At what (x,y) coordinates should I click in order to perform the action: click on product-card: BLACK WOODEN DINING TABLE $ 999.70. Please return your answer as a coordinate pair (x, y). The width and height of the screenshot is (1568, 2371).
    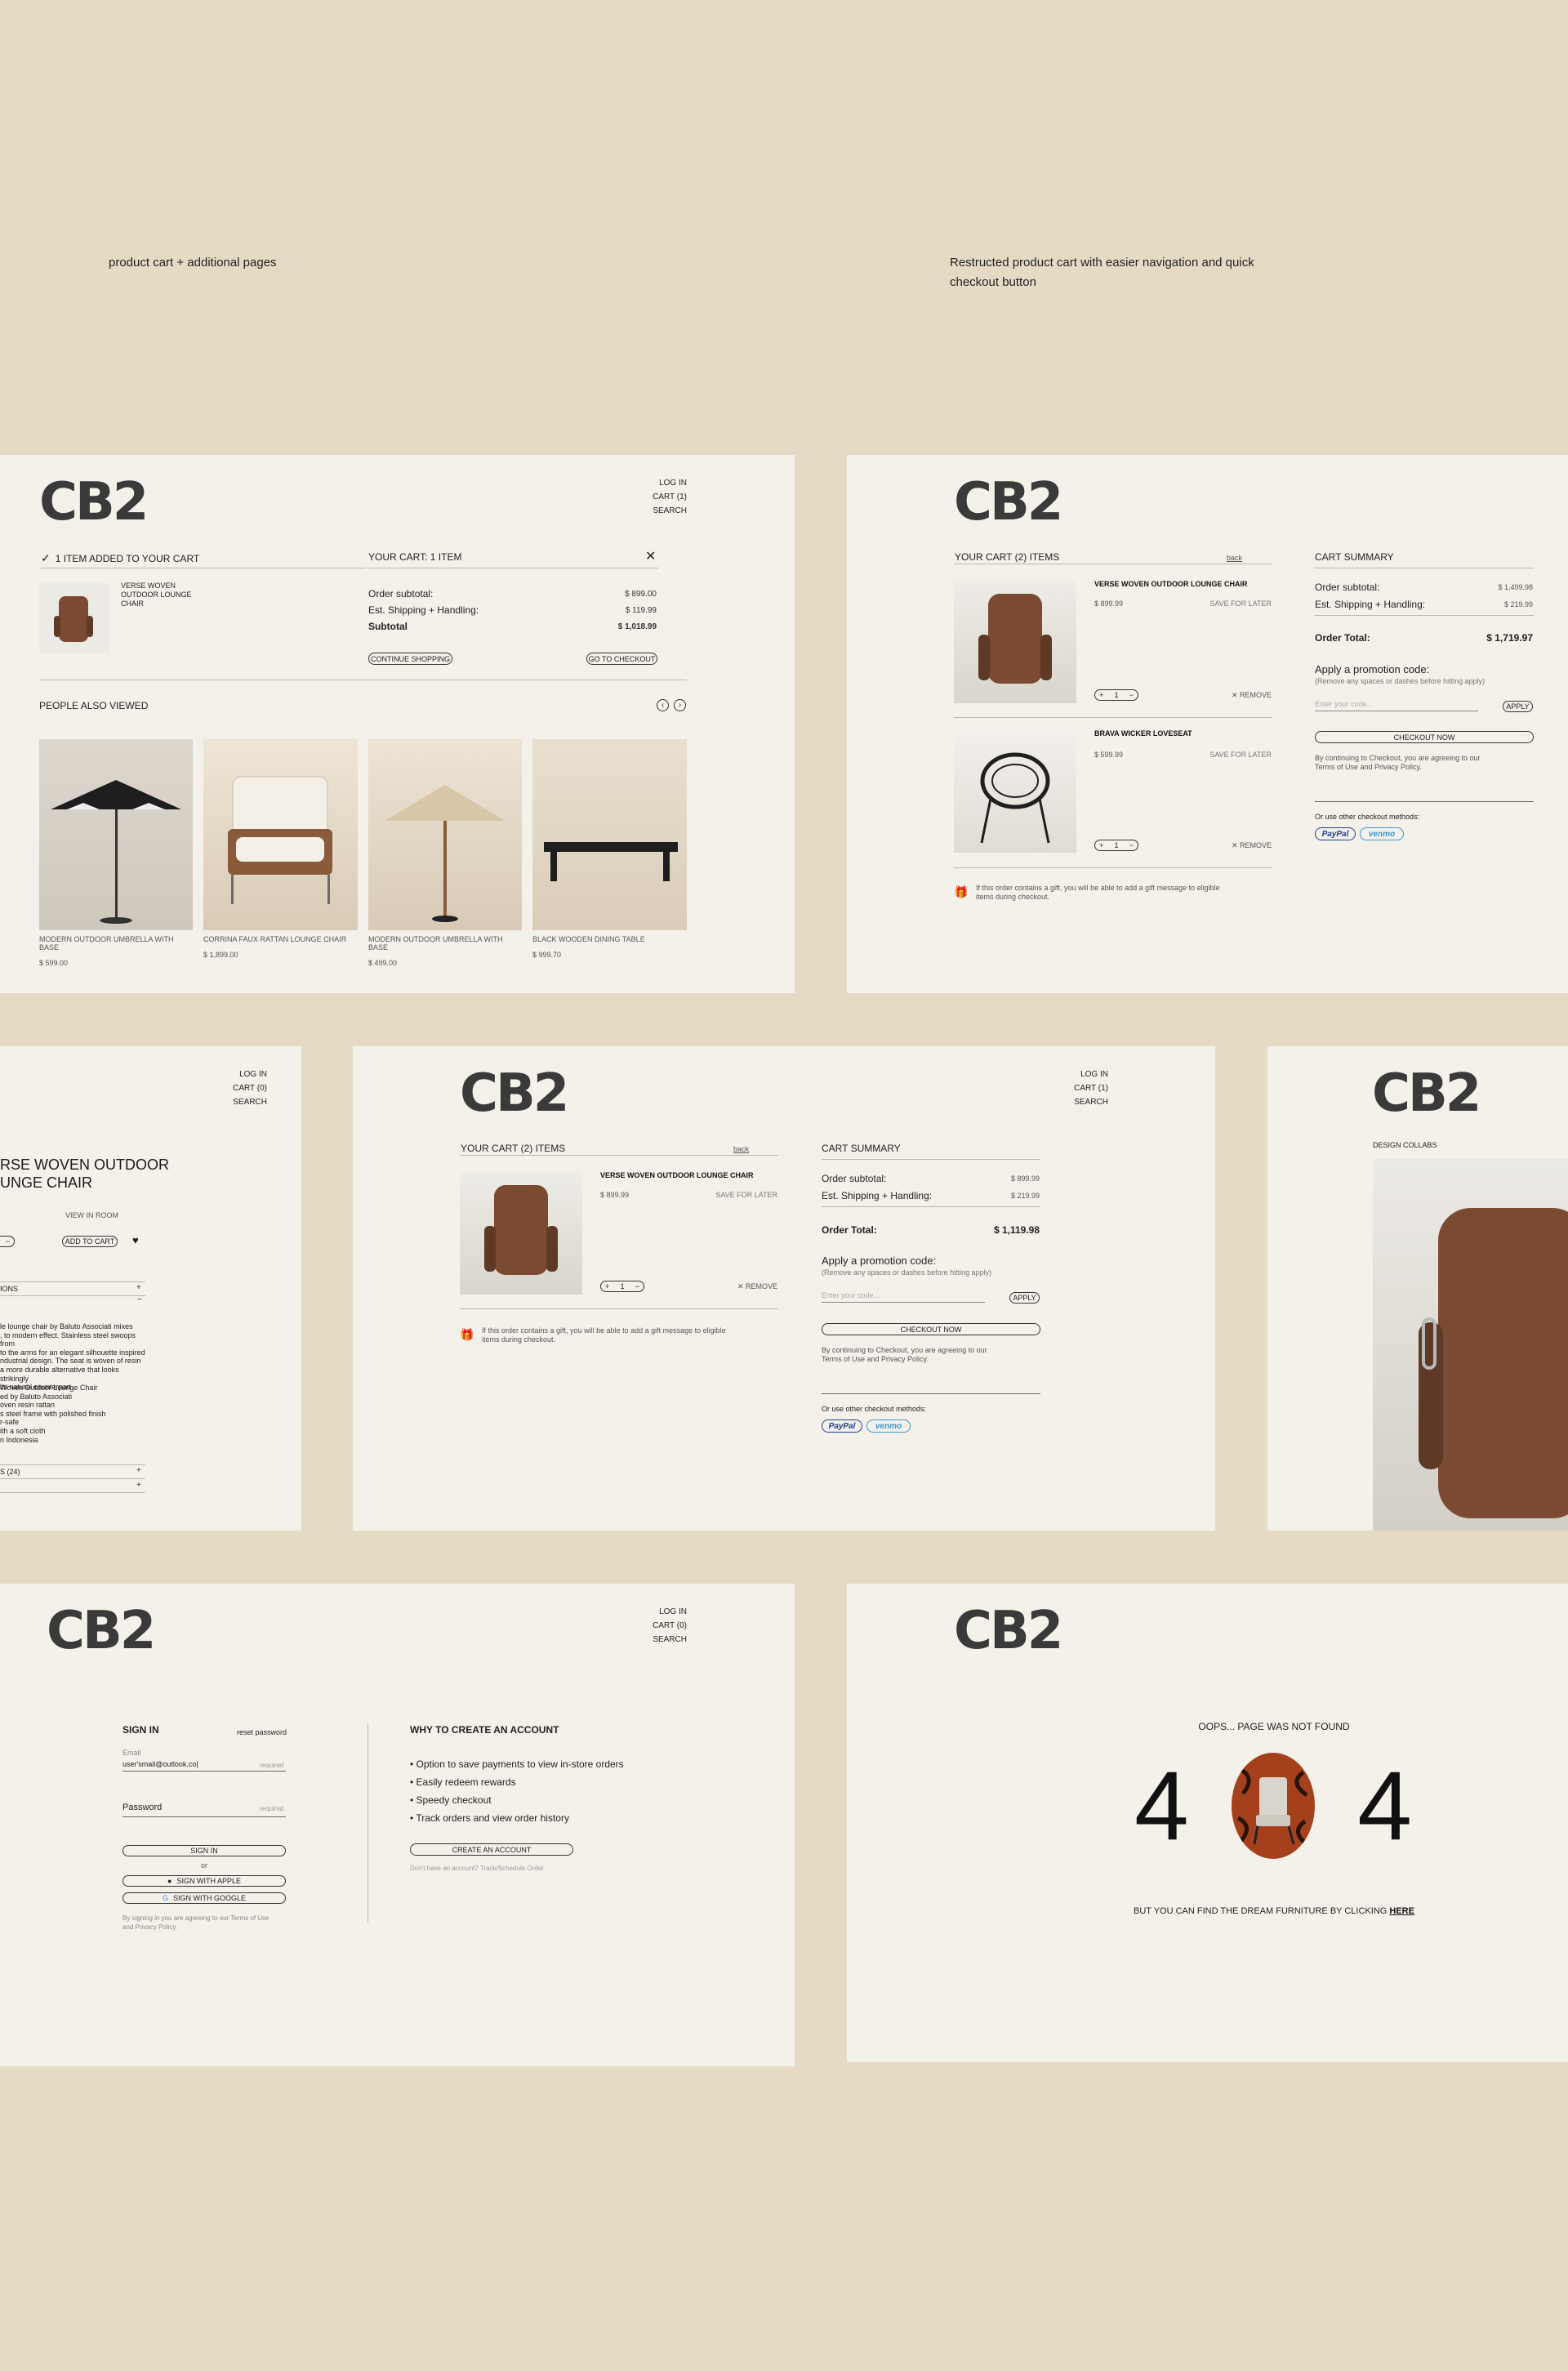
    Looking at the image, I should click on (609, 849).